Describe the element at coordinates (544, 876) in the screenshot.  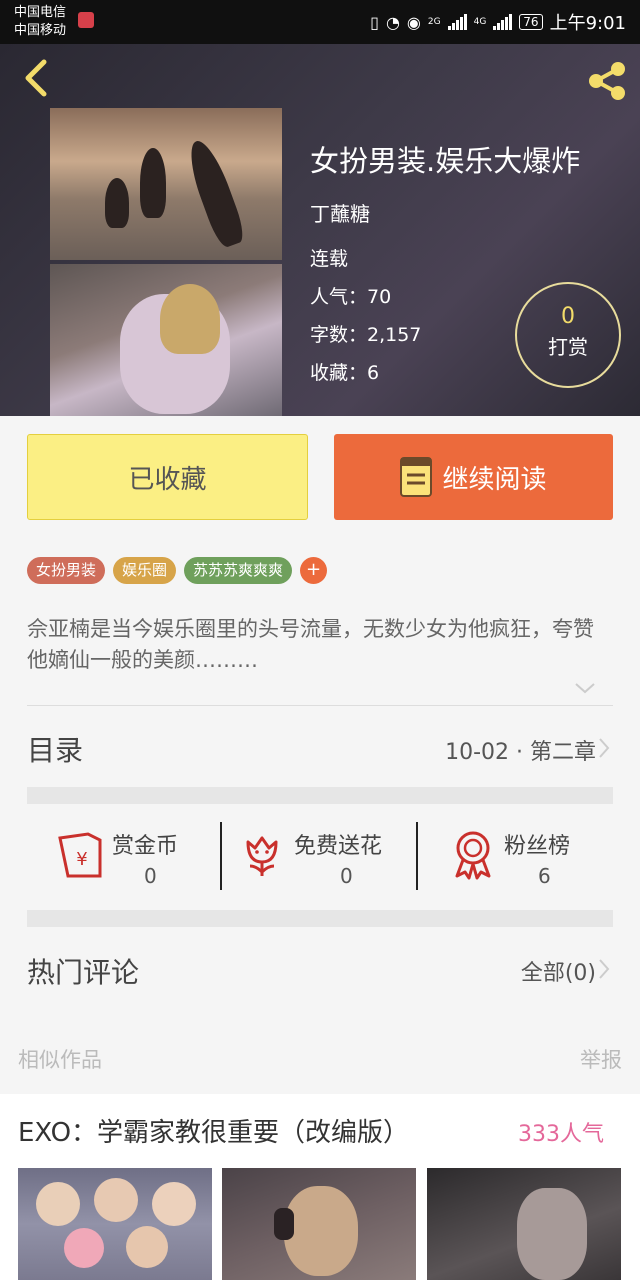
I see `fan-rank-value: 6` at that location.